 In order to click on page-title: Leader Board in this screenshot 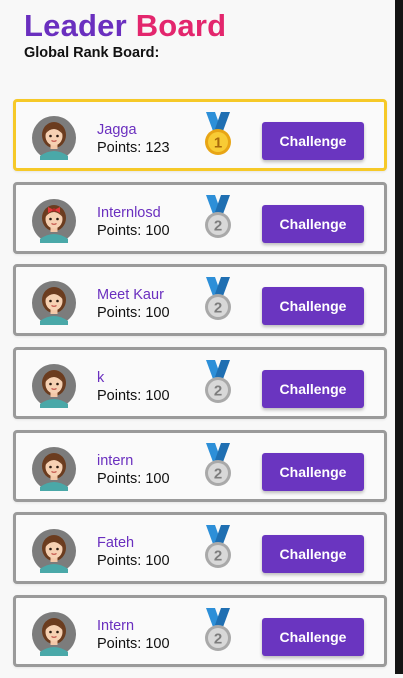, I will do `click(125, 26)`.